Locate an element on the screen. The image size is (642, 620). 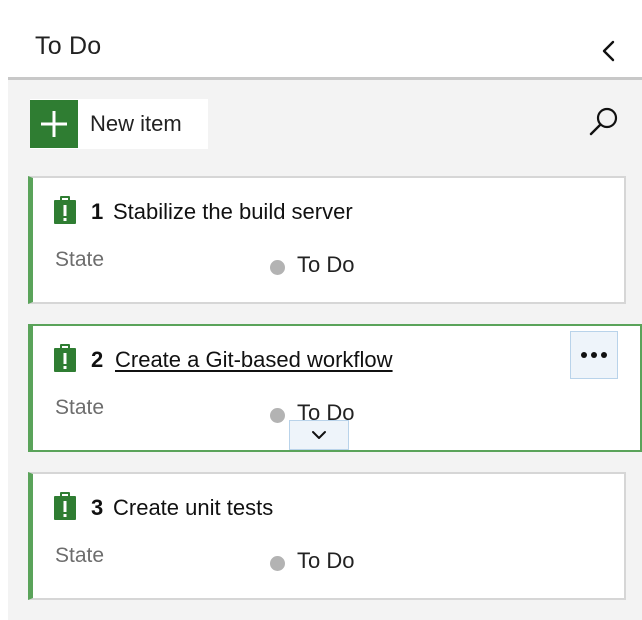
work-item-title-link: Create a Git-based workflow is located at coordinates (254, 360).